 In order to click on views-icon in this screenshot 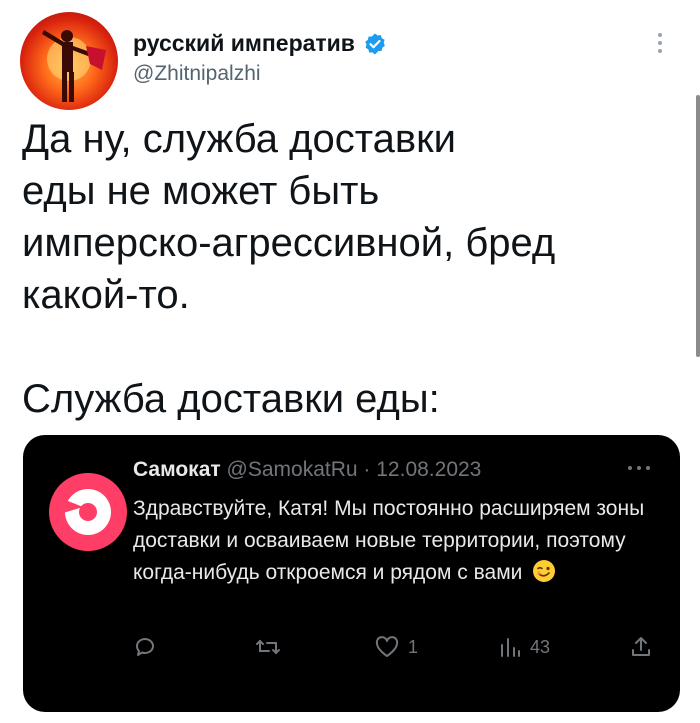, I will do `click(510, 647)`.